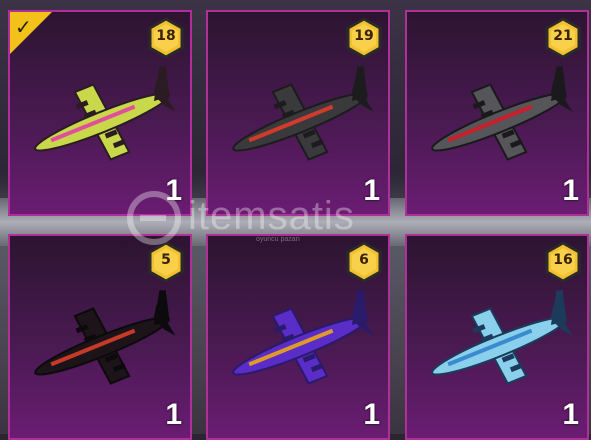  I want to click on level-badge: 5, so click(166, 262).